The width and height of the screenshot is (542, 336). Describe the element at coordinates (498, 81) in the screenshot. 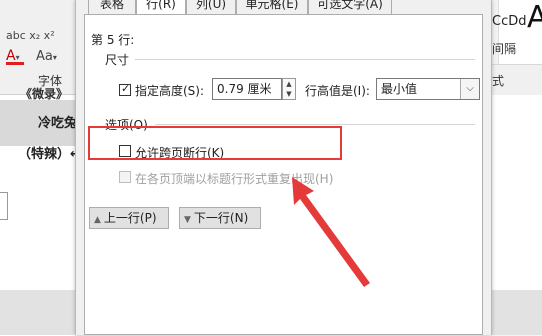

I see `styles-group-label: 式` at that location.